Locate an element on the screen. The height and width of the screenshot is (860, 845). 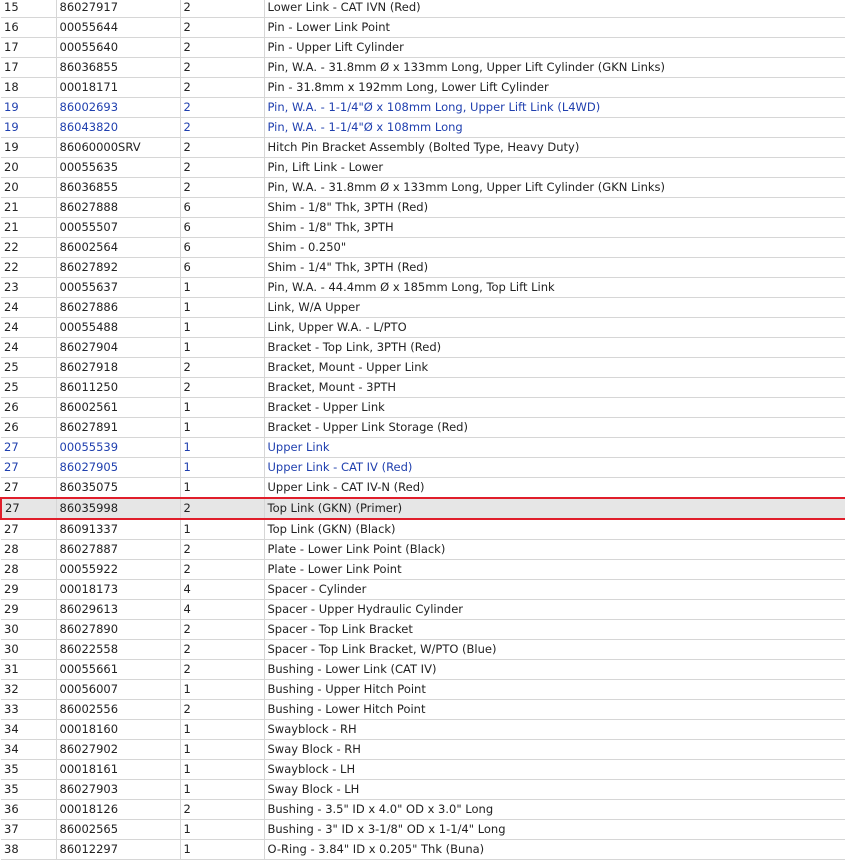
ref-number-cell: 35 is located at coordinates (29, 789).